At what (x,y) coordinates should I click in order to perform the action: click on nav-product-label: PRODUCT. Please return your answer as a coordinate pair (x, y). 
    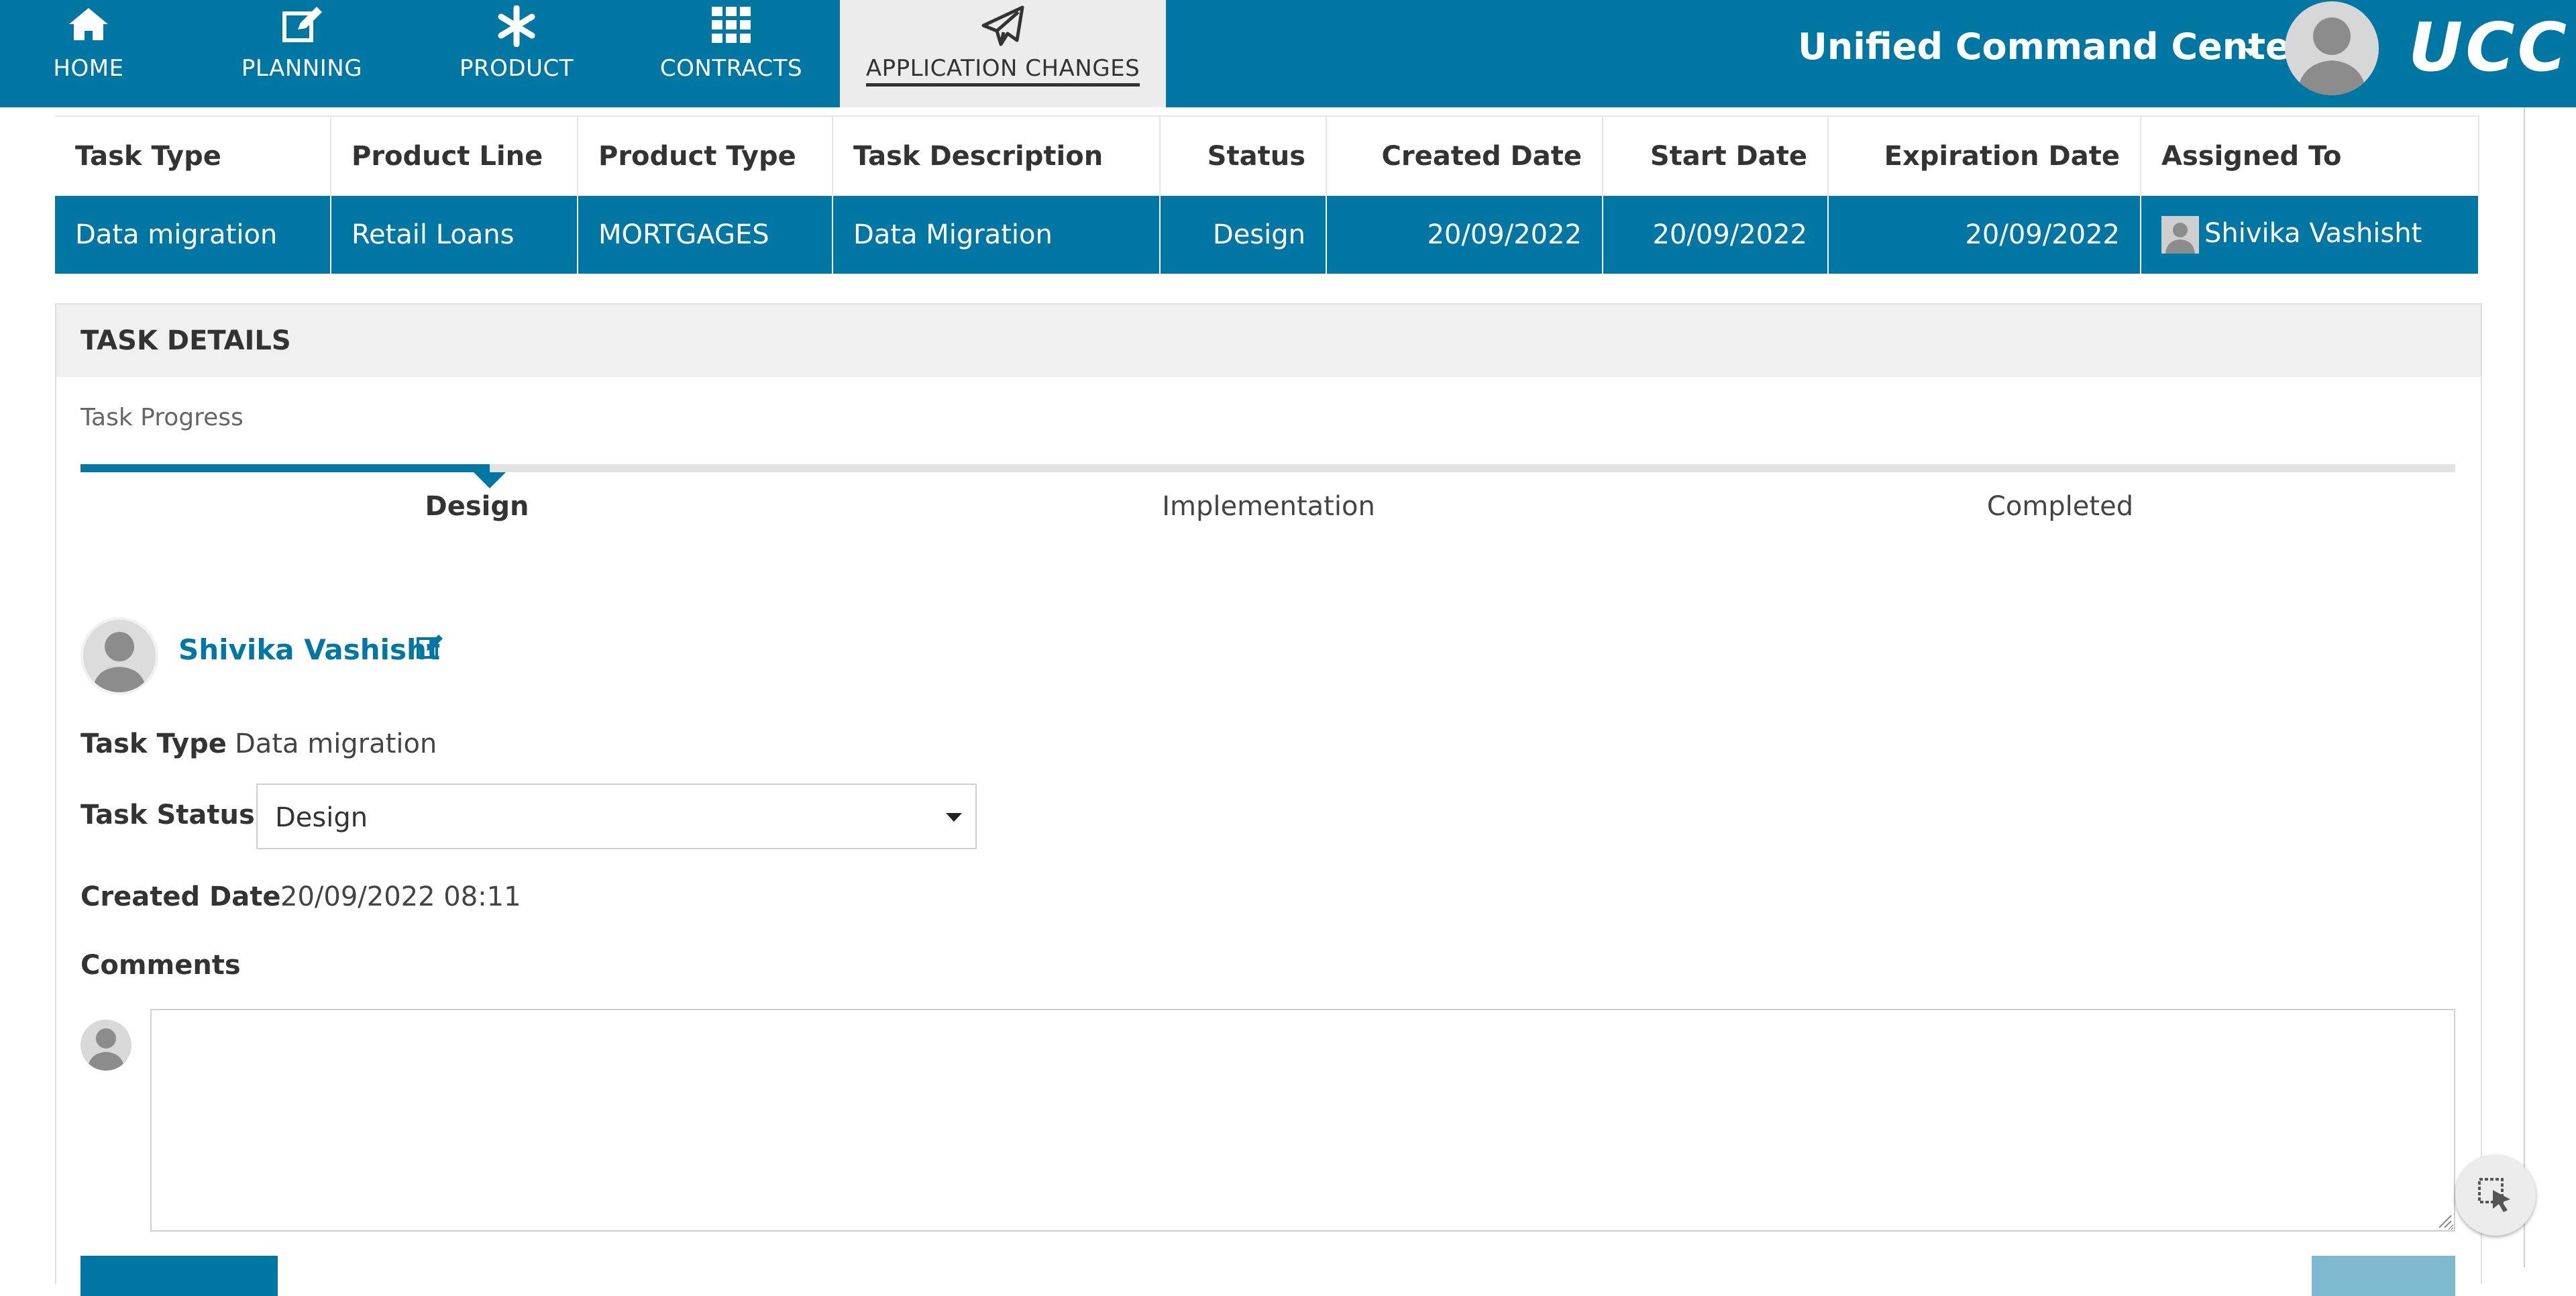
    Looking at the image, I should click on (517, 68).